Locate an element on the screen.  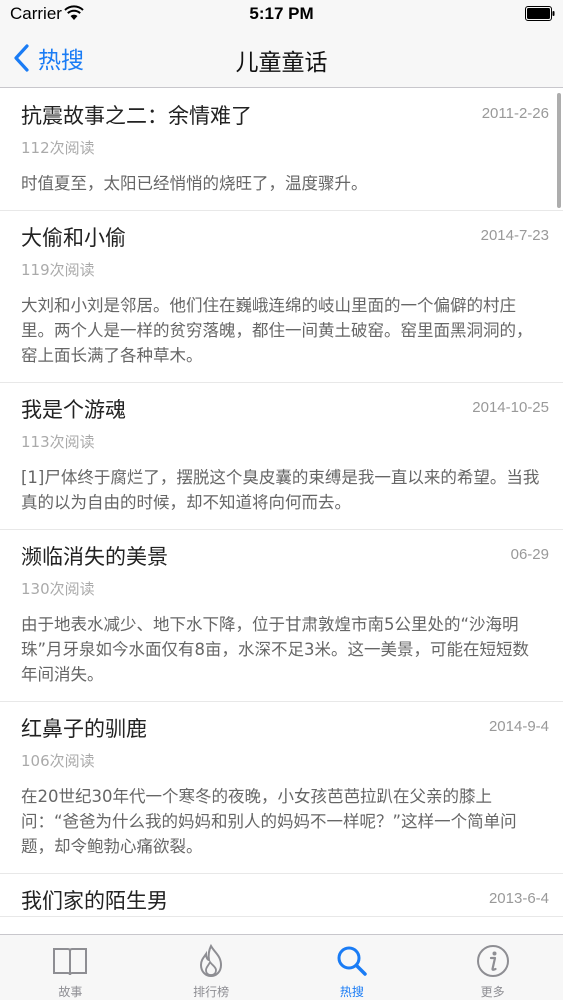
read-count: 130次阅读 is located at coordinates (58, 589).